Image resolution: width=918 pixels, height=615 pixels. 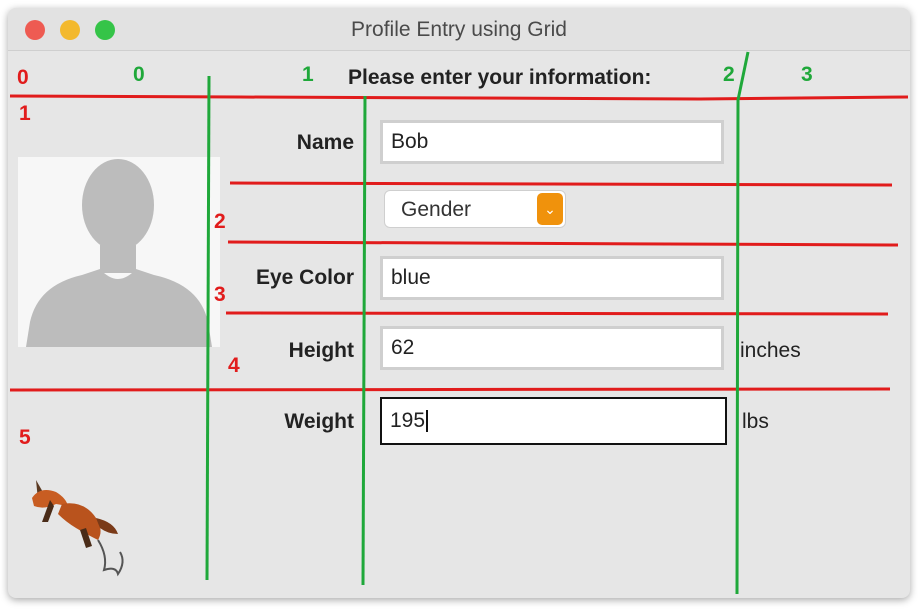 I want to click on name-field: Bob, so click(x=552, y=142).